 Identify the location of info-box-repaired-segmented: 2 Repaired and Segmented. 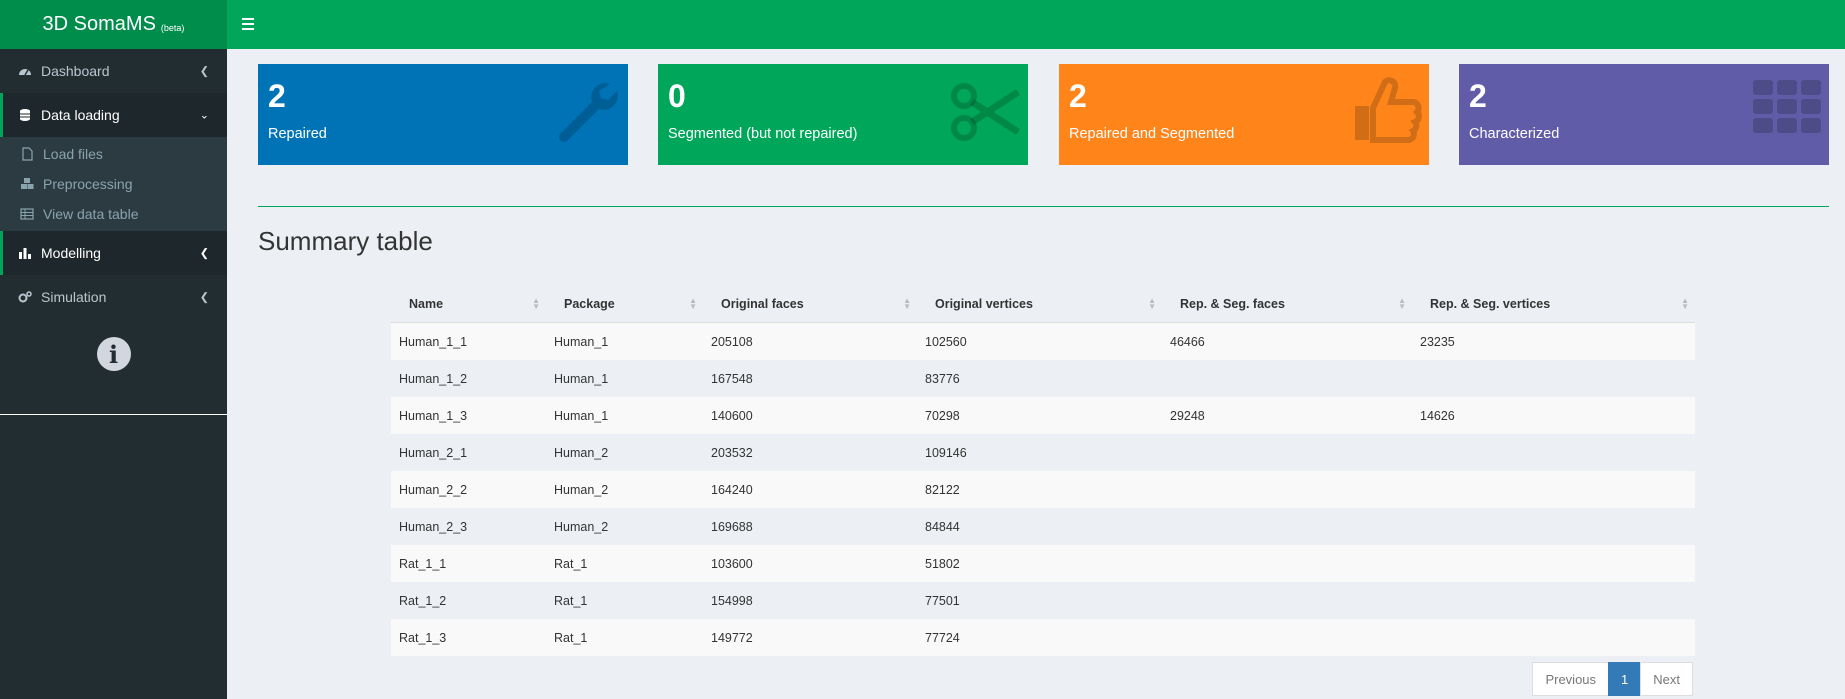
(1244, 114).